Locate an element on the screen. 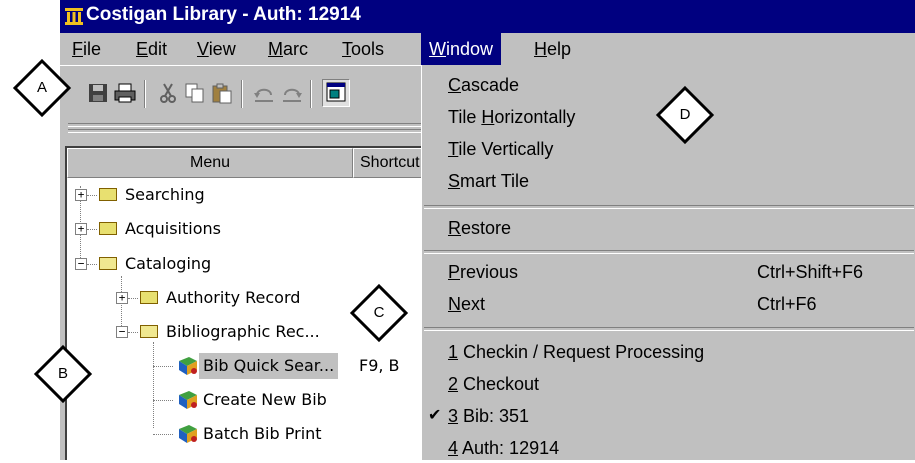 This screenshot has width=915, height=463. tree-node-create-new-bib: Create New Bib is located at coordinates (288, 400).